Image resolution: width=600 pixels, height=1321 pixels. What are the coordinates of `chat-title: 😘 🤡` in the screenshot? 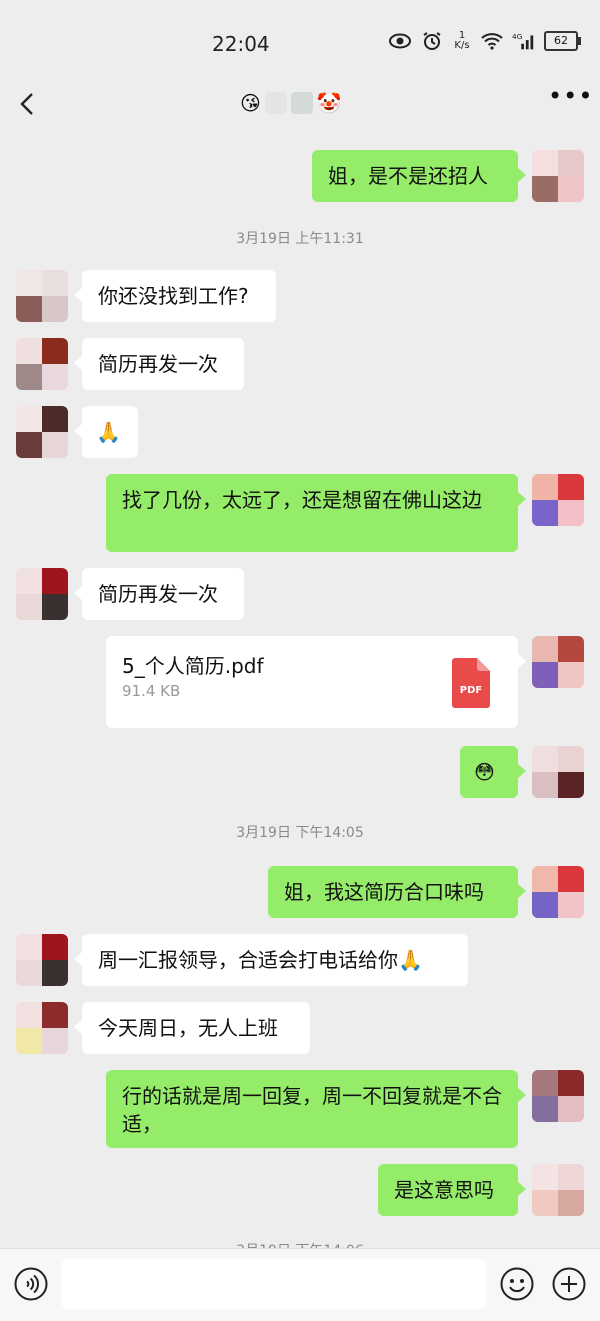 It's located at (291, 103).